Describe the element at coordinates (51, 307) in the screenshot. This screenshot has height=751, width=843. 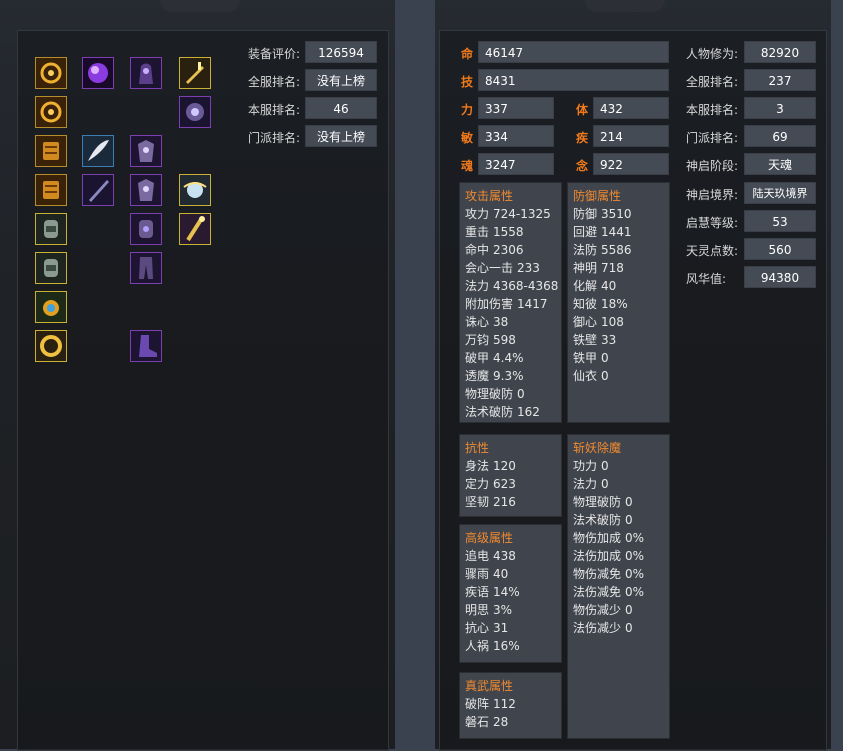
I see `equip-slot-amulet-icon` at that location.